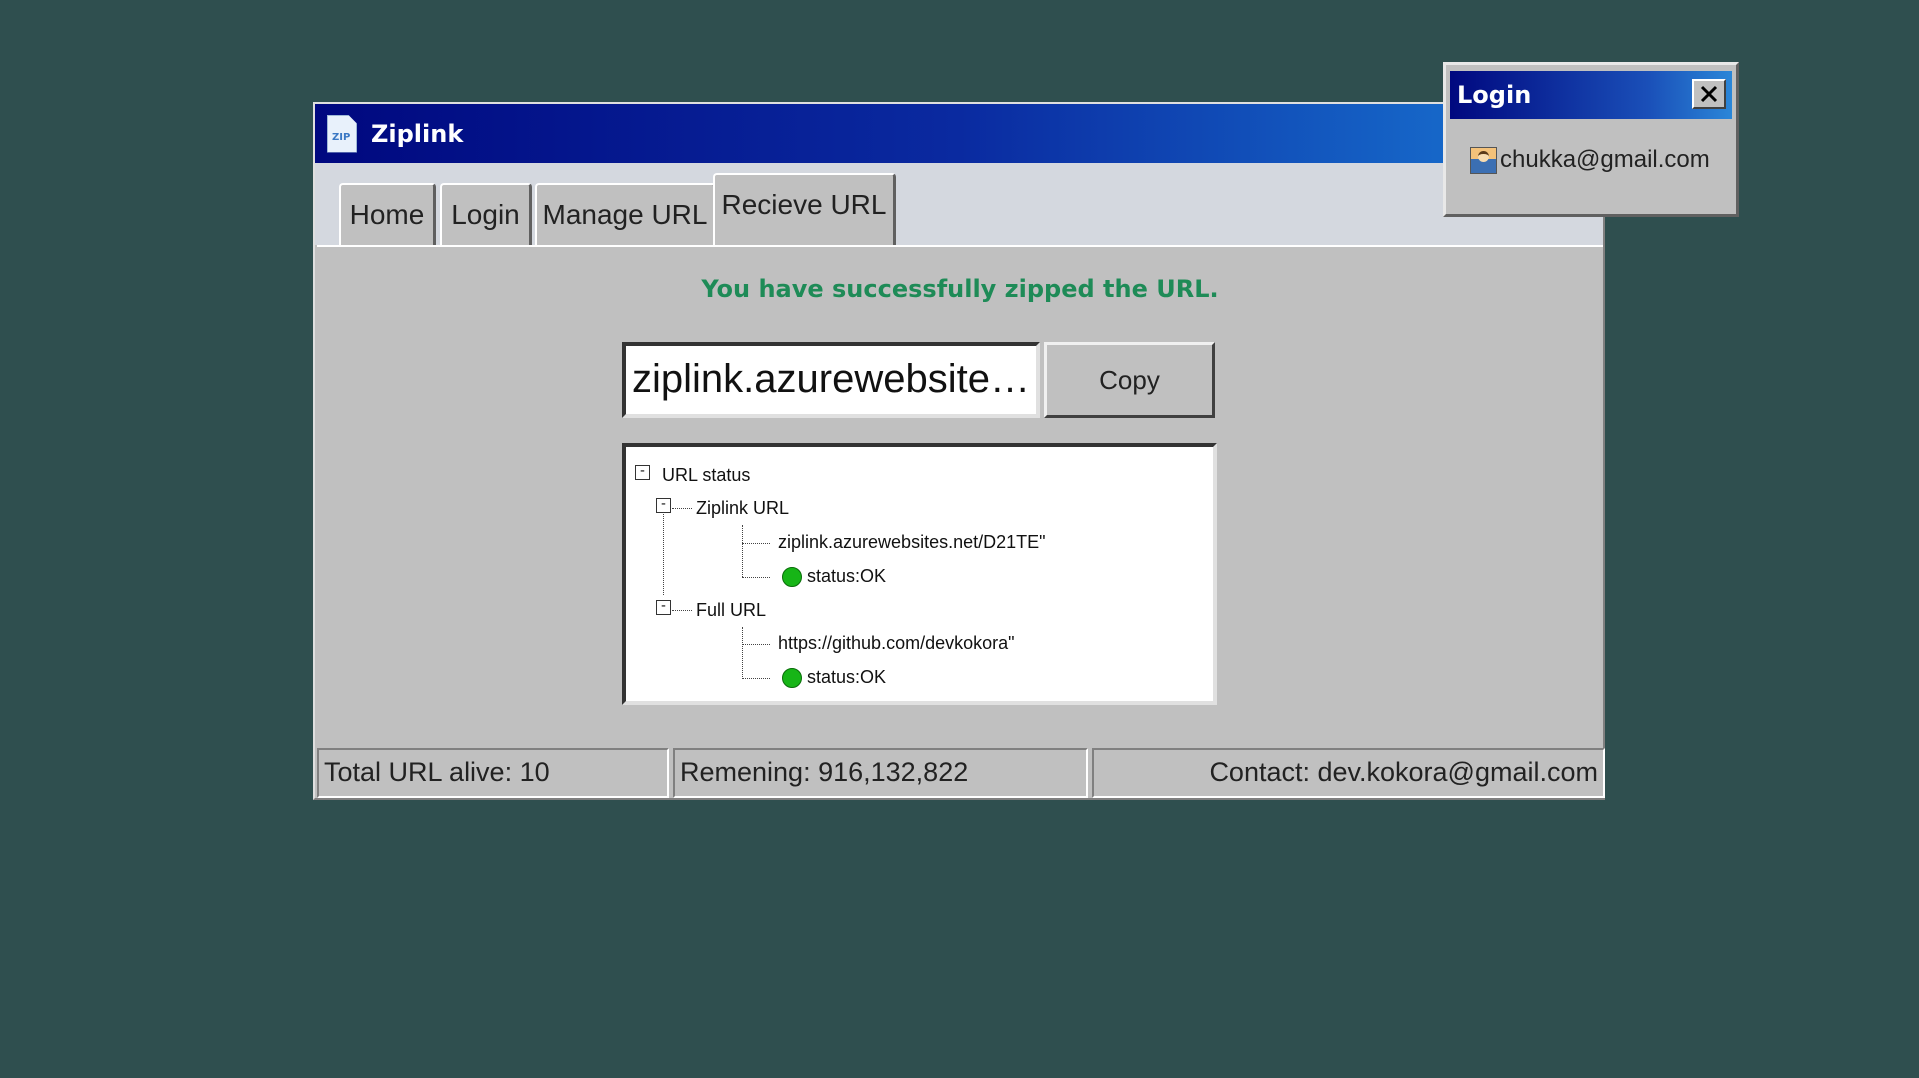  What do you see at coordinates (493, 773) in the screenshot?
I see `total-url-alive: Total URL alive: 10` at bounding box center [493, 773].